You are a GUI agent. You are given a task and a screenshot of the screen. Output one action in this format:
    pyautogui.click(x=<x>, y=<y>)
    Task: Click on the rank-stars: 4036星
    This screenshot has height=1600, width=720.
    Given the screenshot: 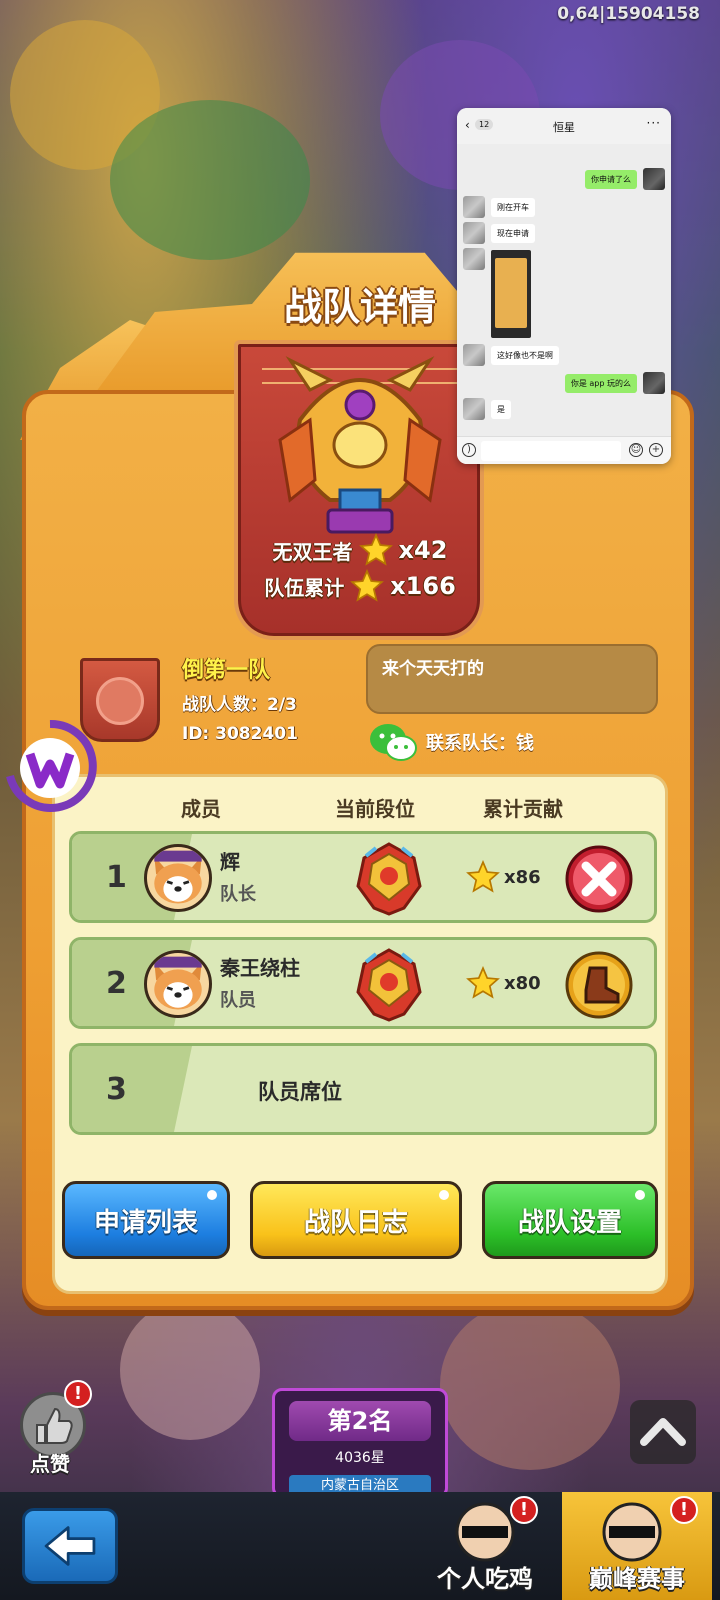 What is the action you would take?
    pyautogui.click(x=360, y=1458)
    